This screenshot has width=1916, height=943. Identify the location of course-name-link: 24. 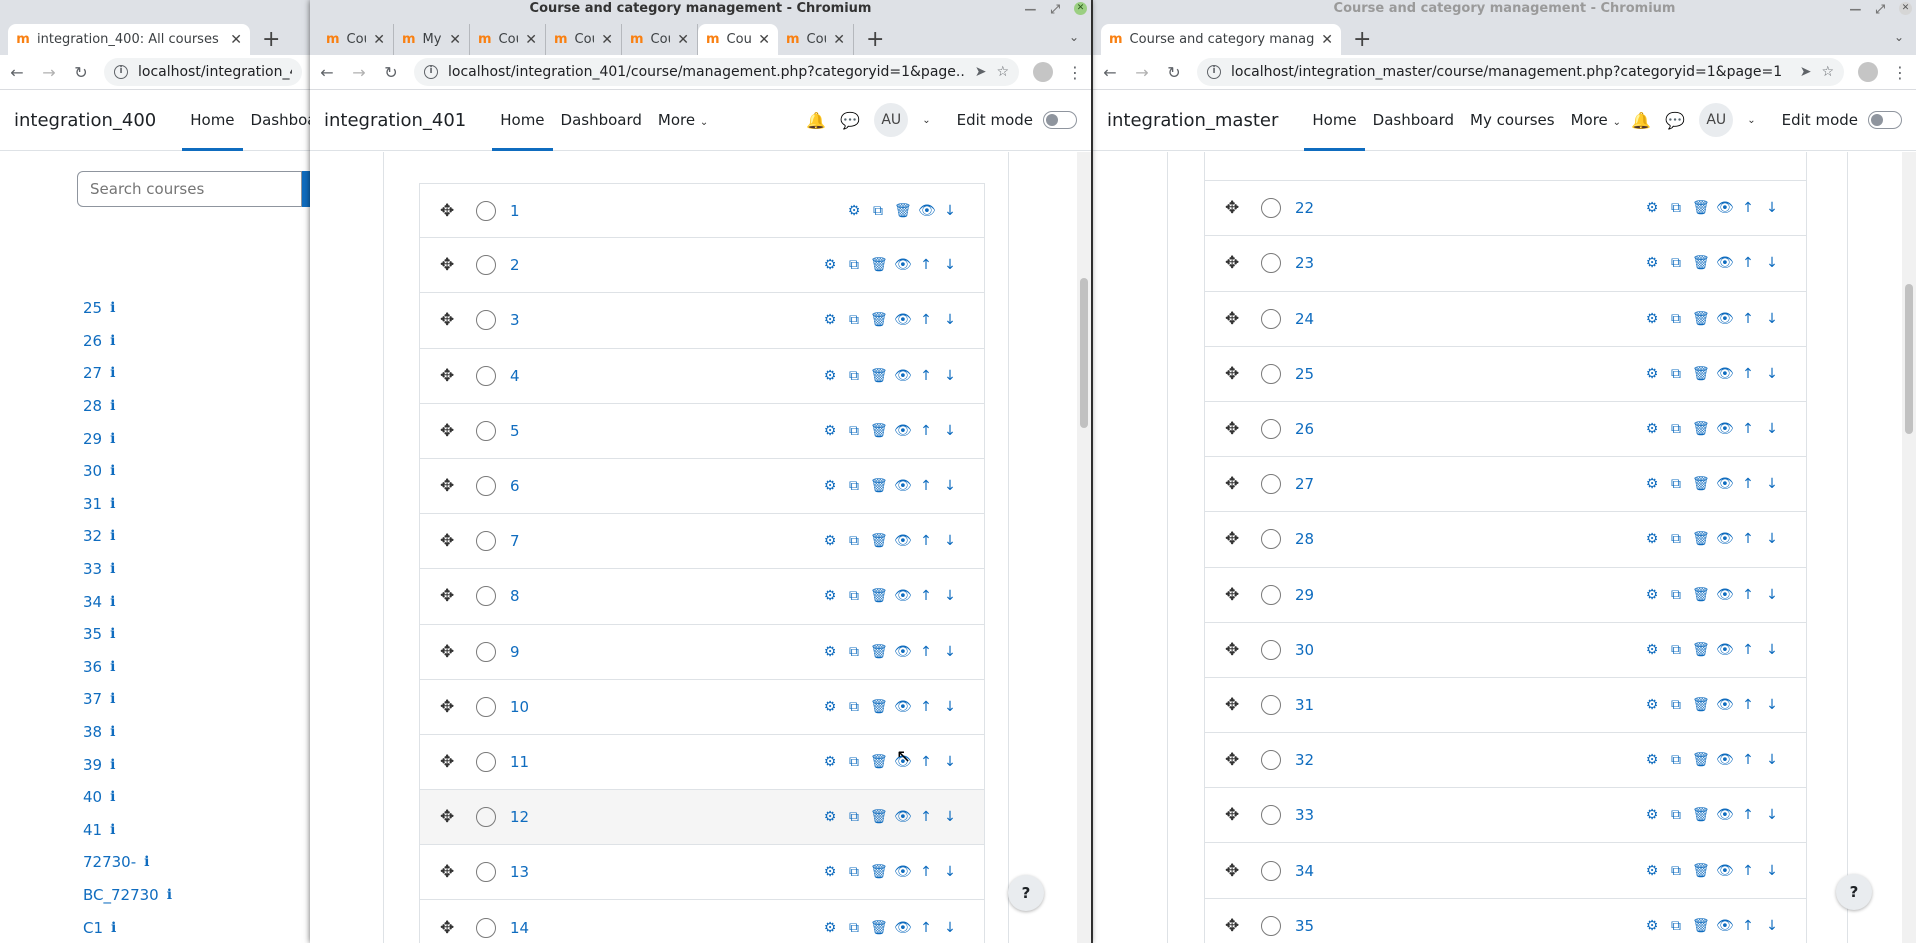
(1304, 319).